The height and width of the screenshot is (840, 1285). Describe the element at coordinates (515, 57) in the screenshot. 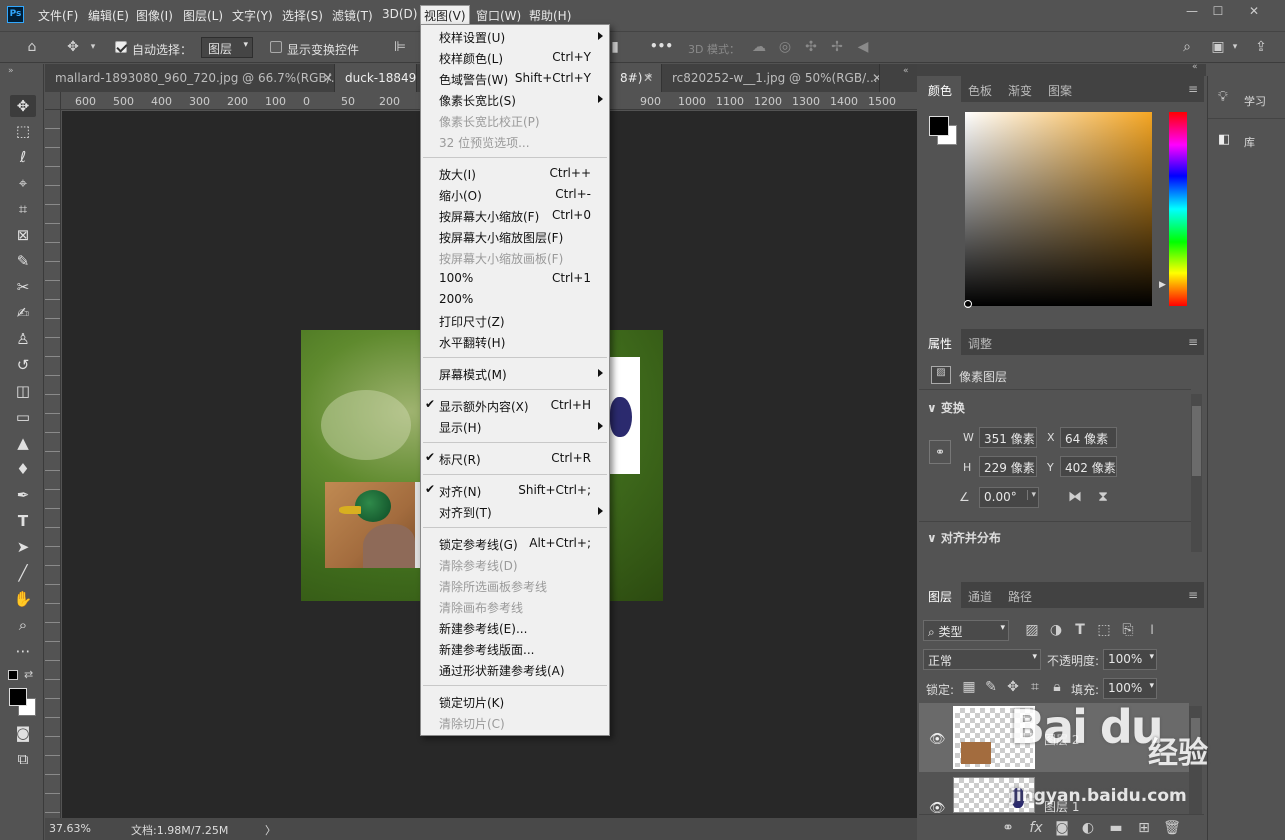

I see `view-menu-item: 校样颜色(L) Ctrl+Y` at that location.